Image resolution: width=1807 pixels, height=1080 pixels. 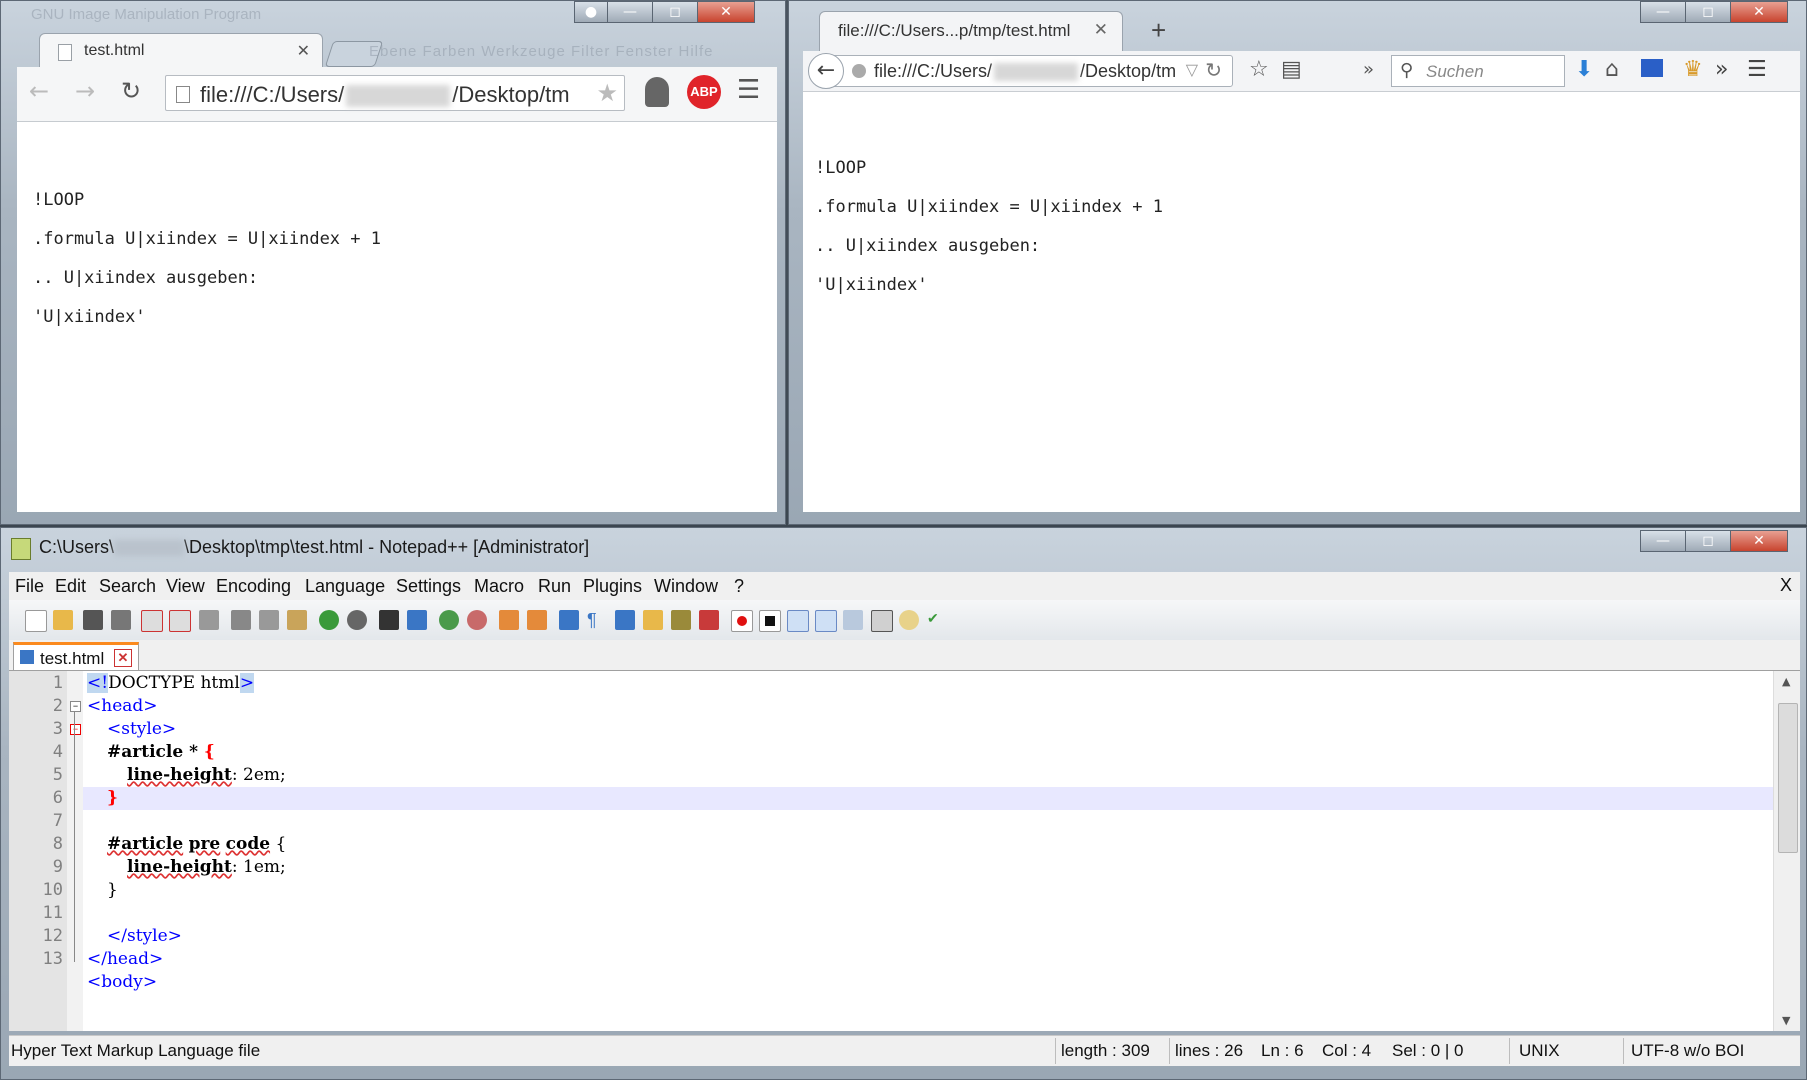 I want to click on reading-list-icon: ▤, so click(x=1291, y=69).